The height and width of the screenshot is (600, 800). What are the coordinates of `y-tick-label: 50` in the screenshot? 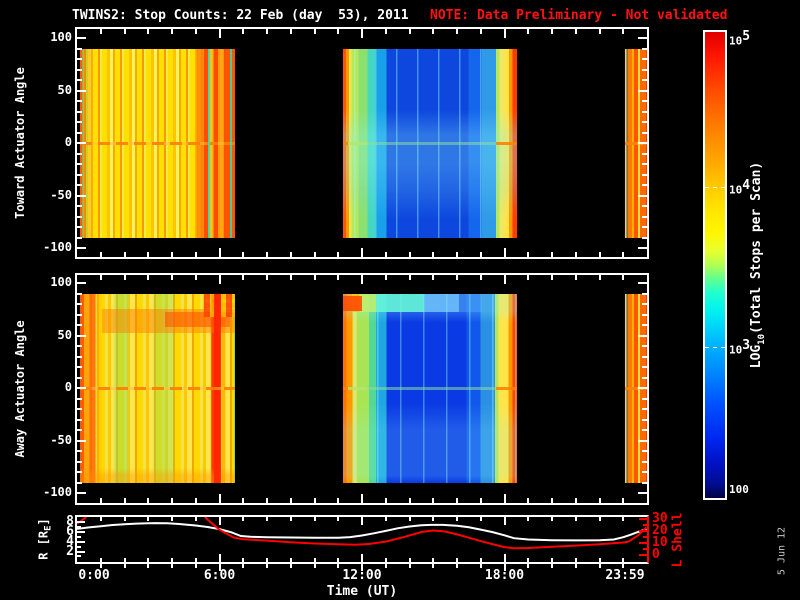 It's located at (64, 89).